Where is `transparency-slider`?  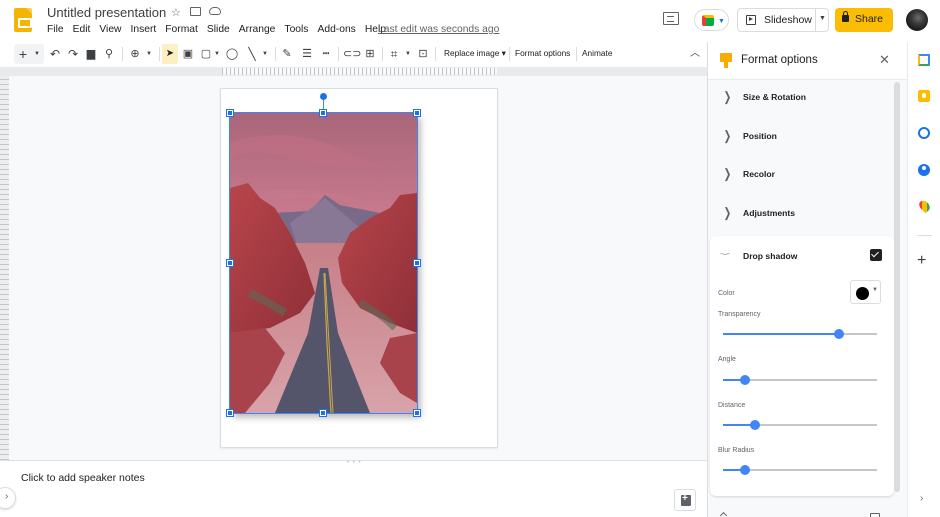 transparency-slider is located at coordinates (800, 334).